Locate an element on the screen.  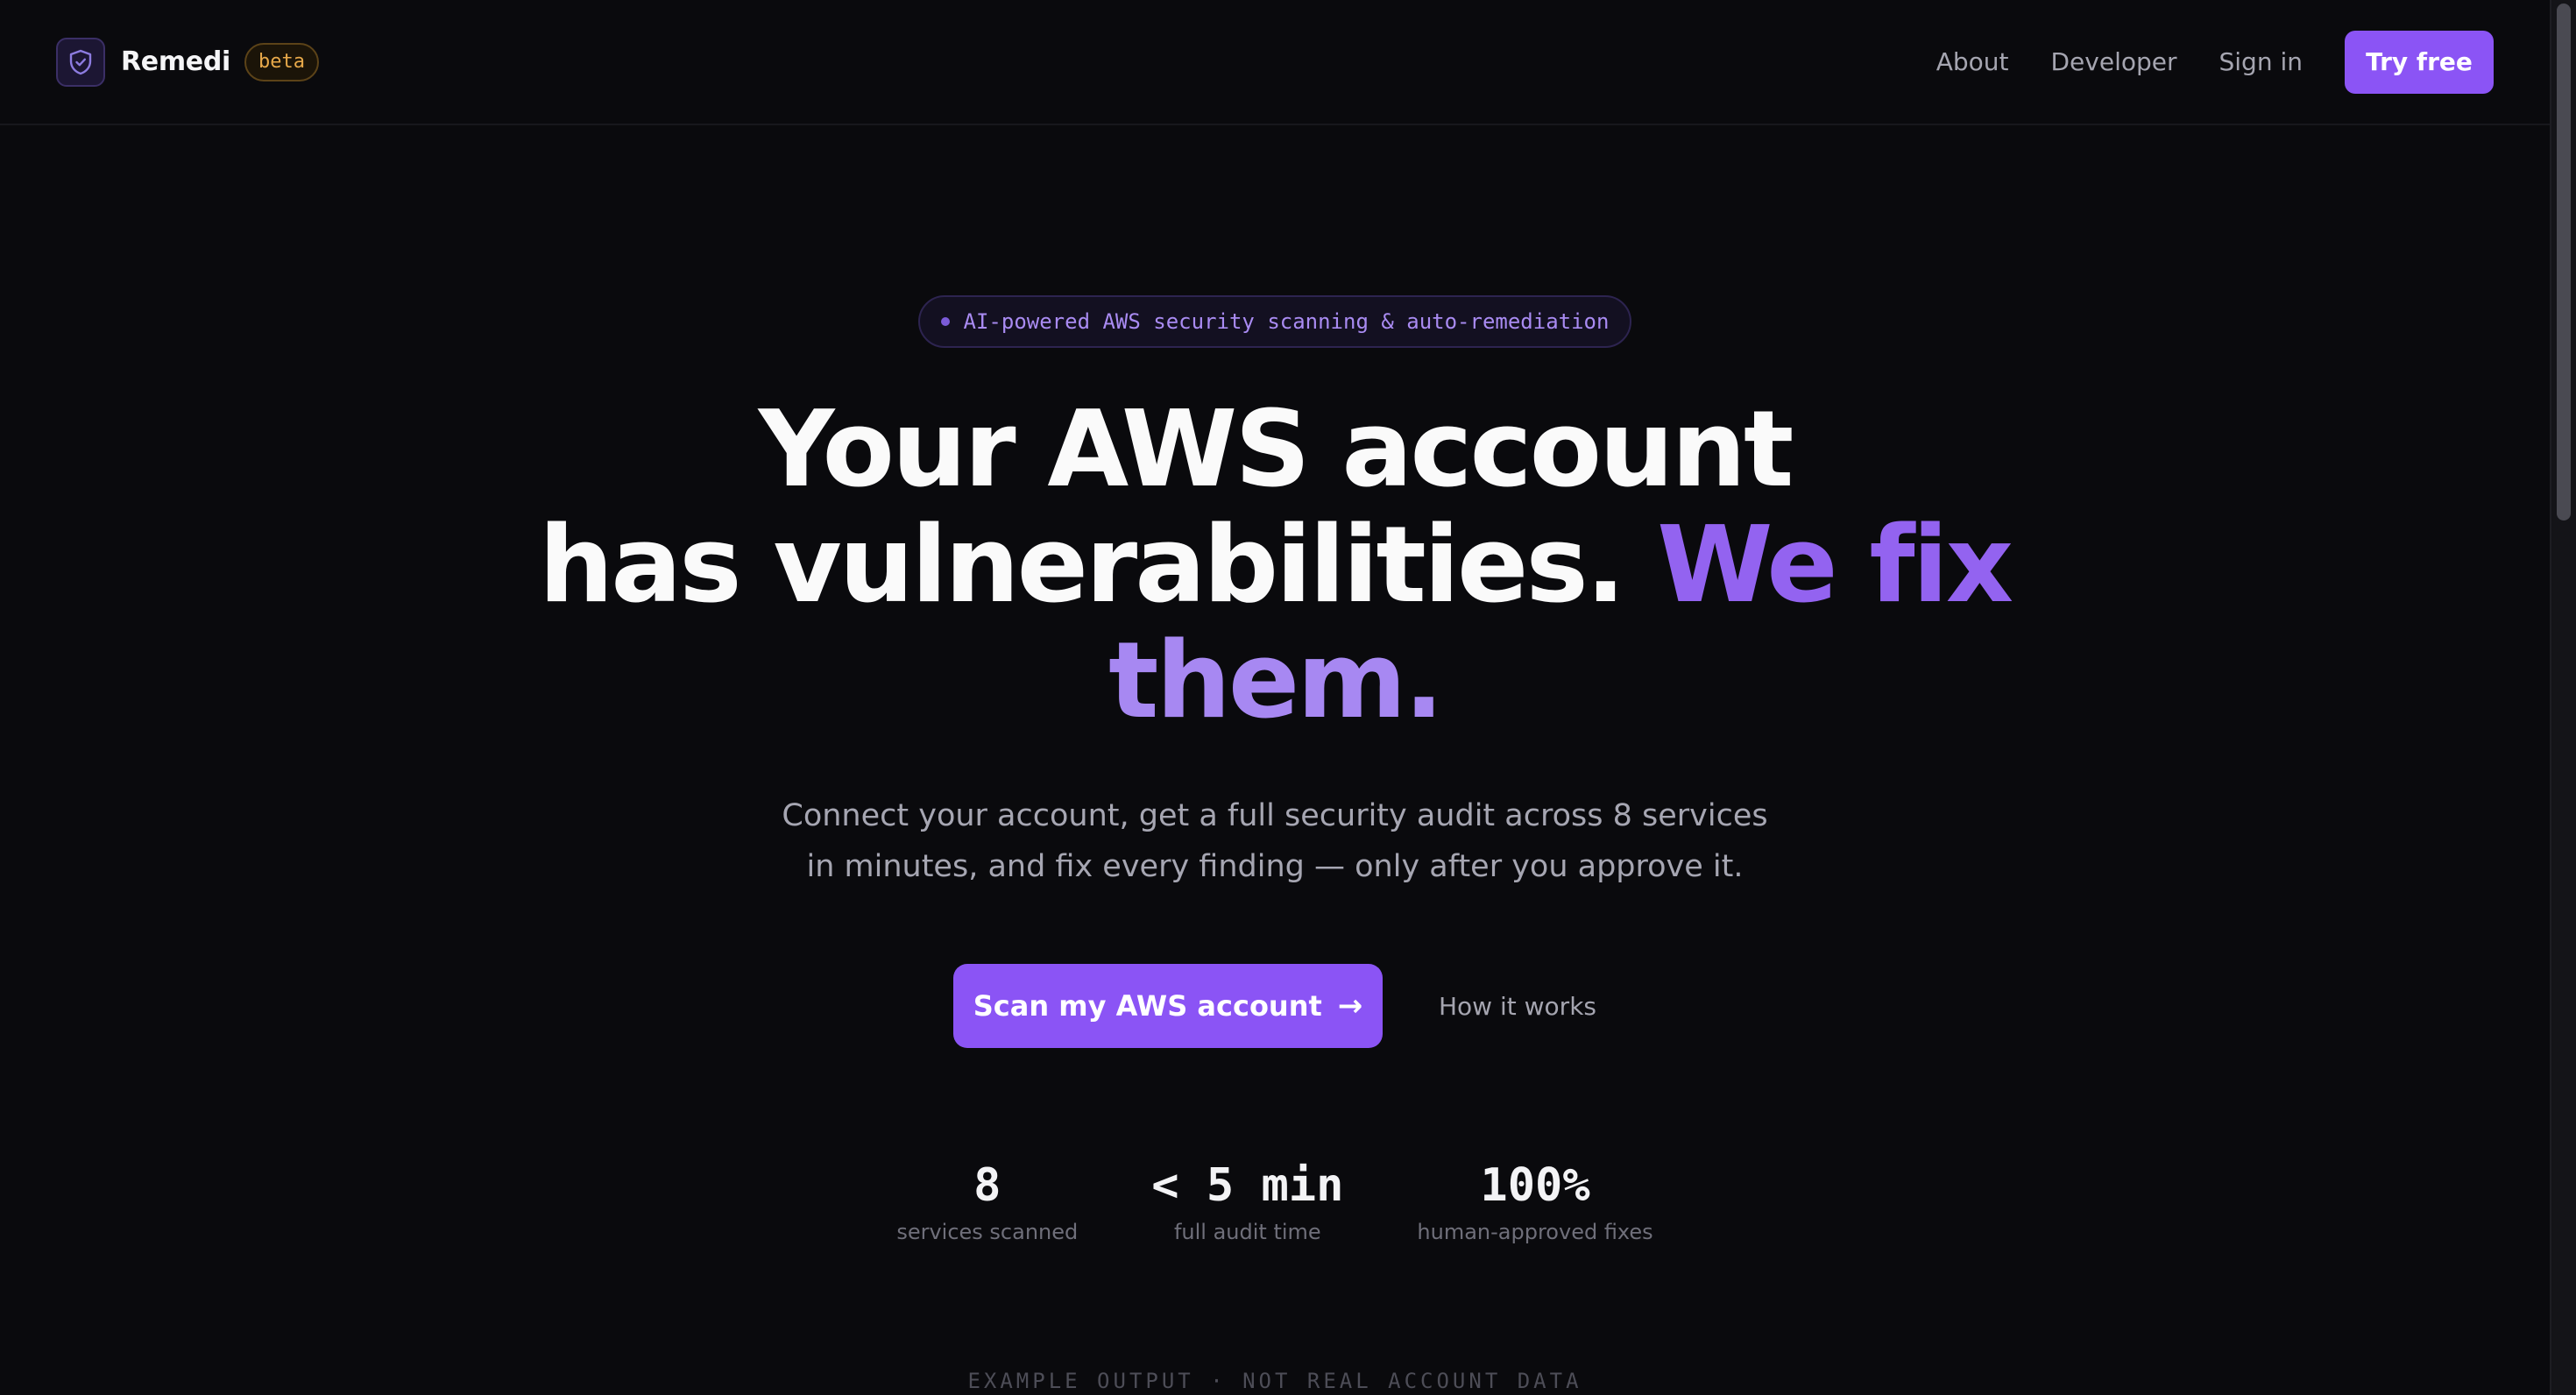
headline-line-1: Your AWS account is located at coordinates (1276, 450).